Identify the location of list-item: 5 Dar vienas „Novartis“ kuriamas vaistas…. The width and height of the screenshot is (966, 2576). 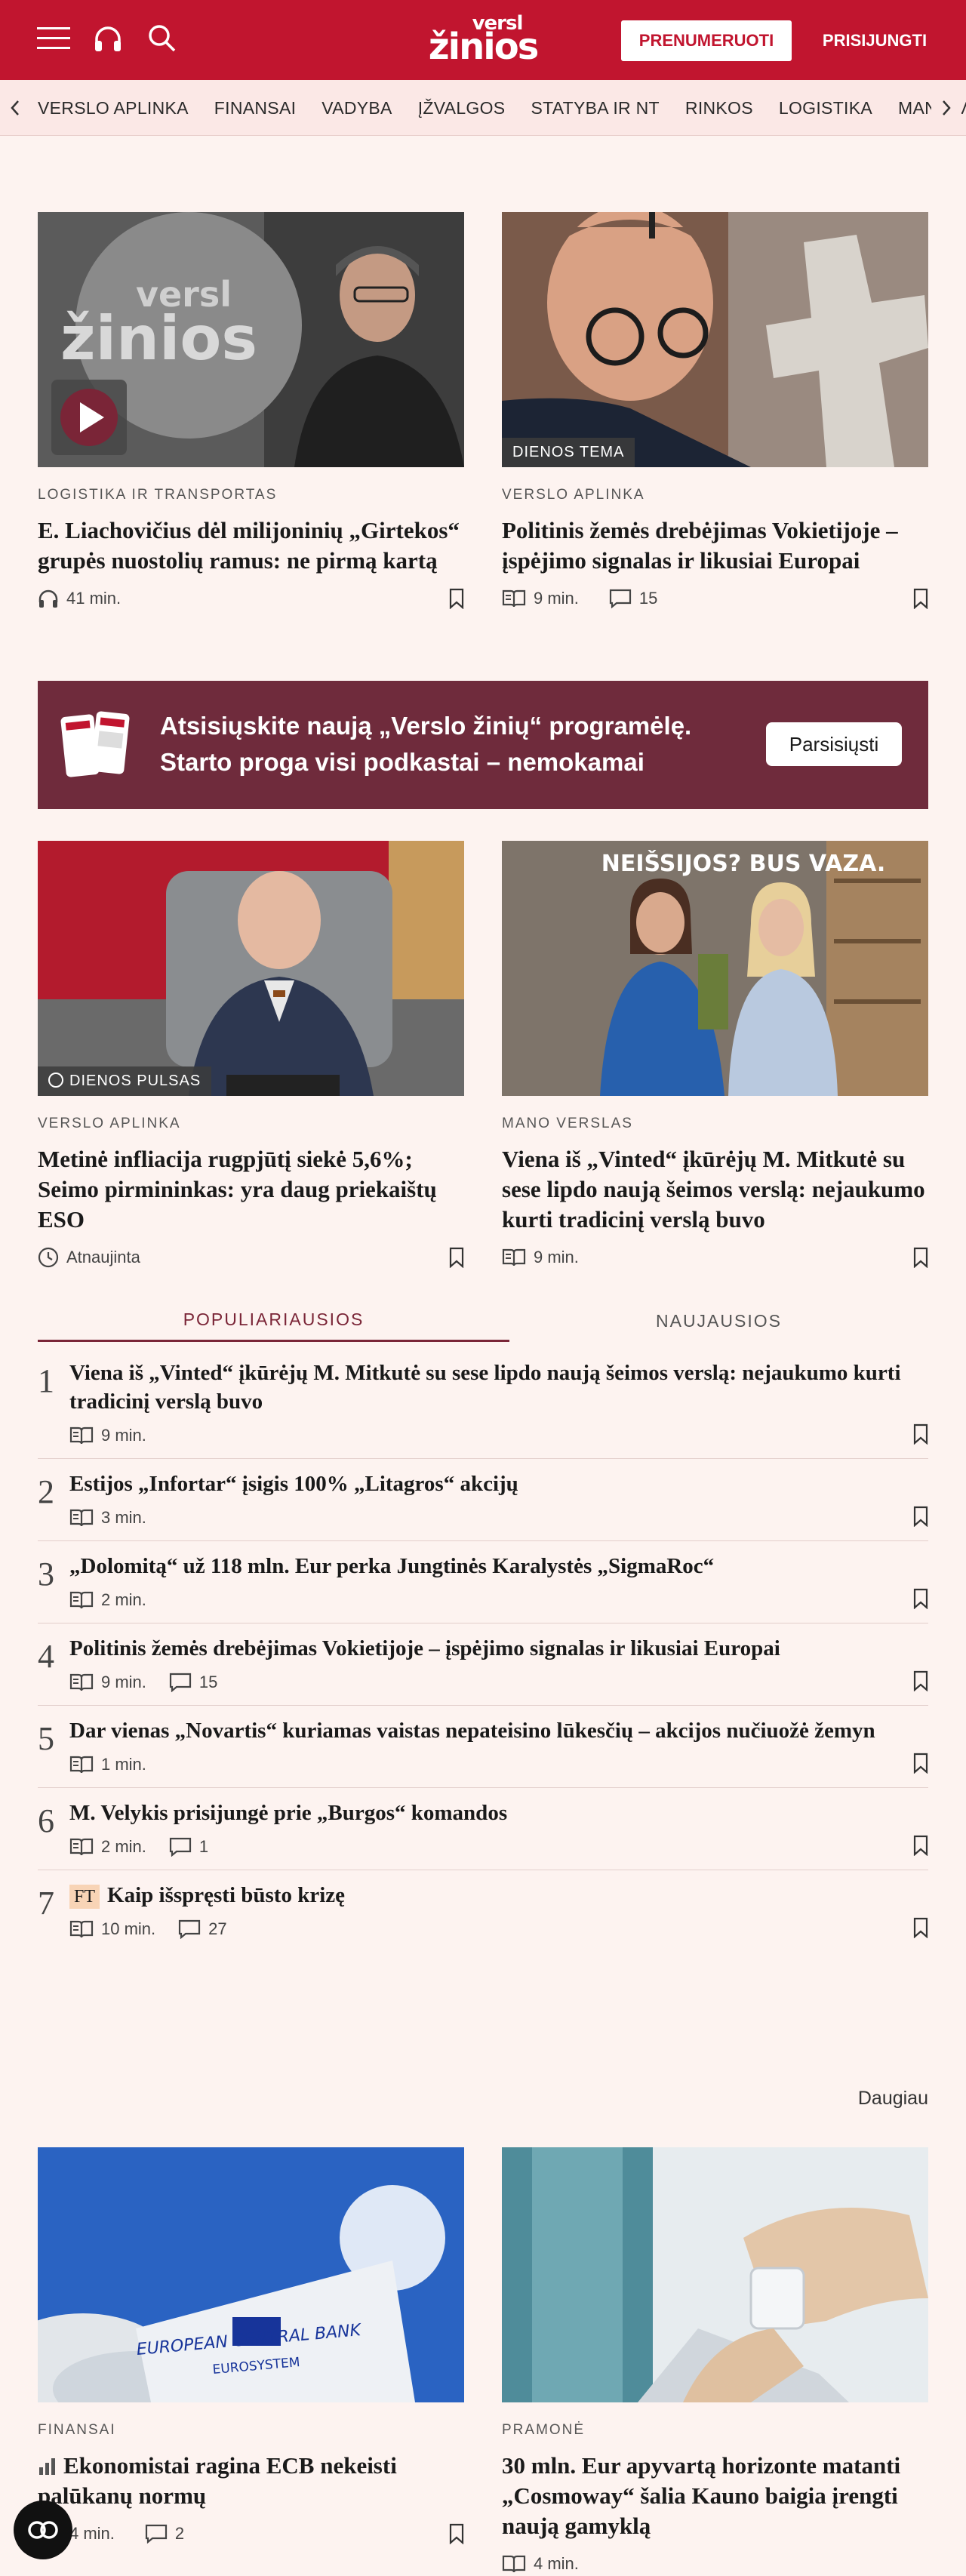
(483, 1747).